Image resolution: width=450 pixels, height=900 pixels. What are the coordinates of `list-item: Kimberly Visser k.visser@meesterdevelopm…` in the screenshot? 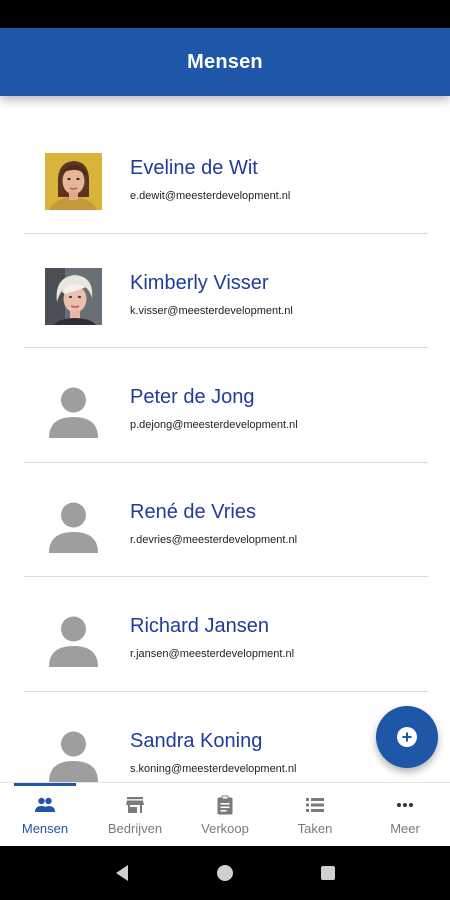 It's located at (226, 291).